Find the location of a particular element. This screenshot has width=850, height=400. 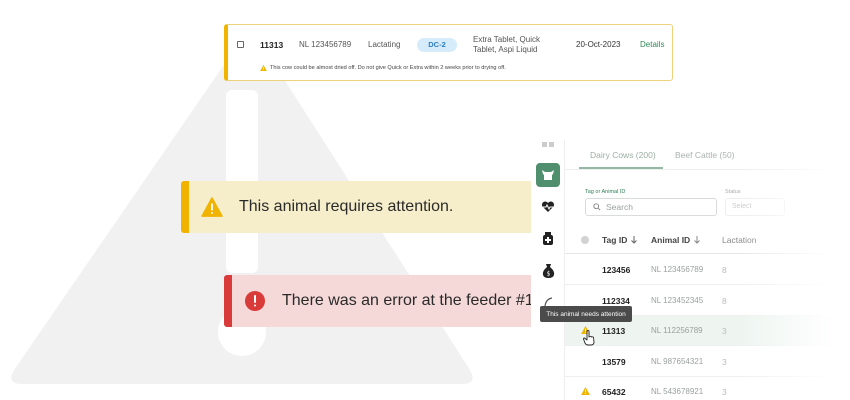

row-checkbox is located at coordinates (240, 44).